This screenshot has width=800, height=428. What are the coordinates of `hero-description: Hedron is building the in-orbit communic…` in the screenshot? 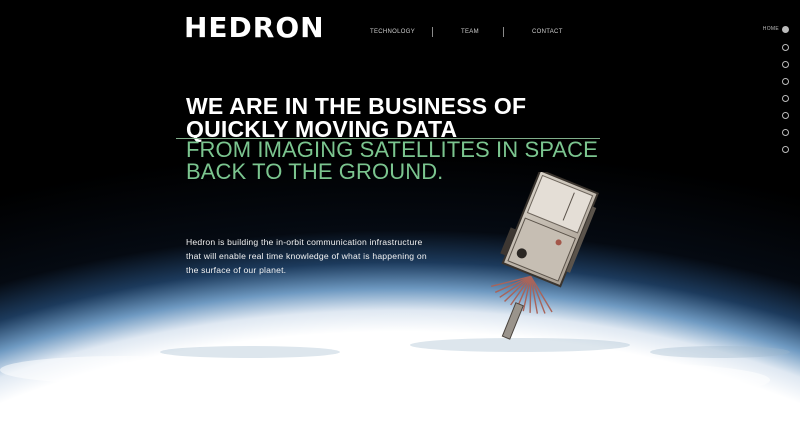 It's located at (331, 256).